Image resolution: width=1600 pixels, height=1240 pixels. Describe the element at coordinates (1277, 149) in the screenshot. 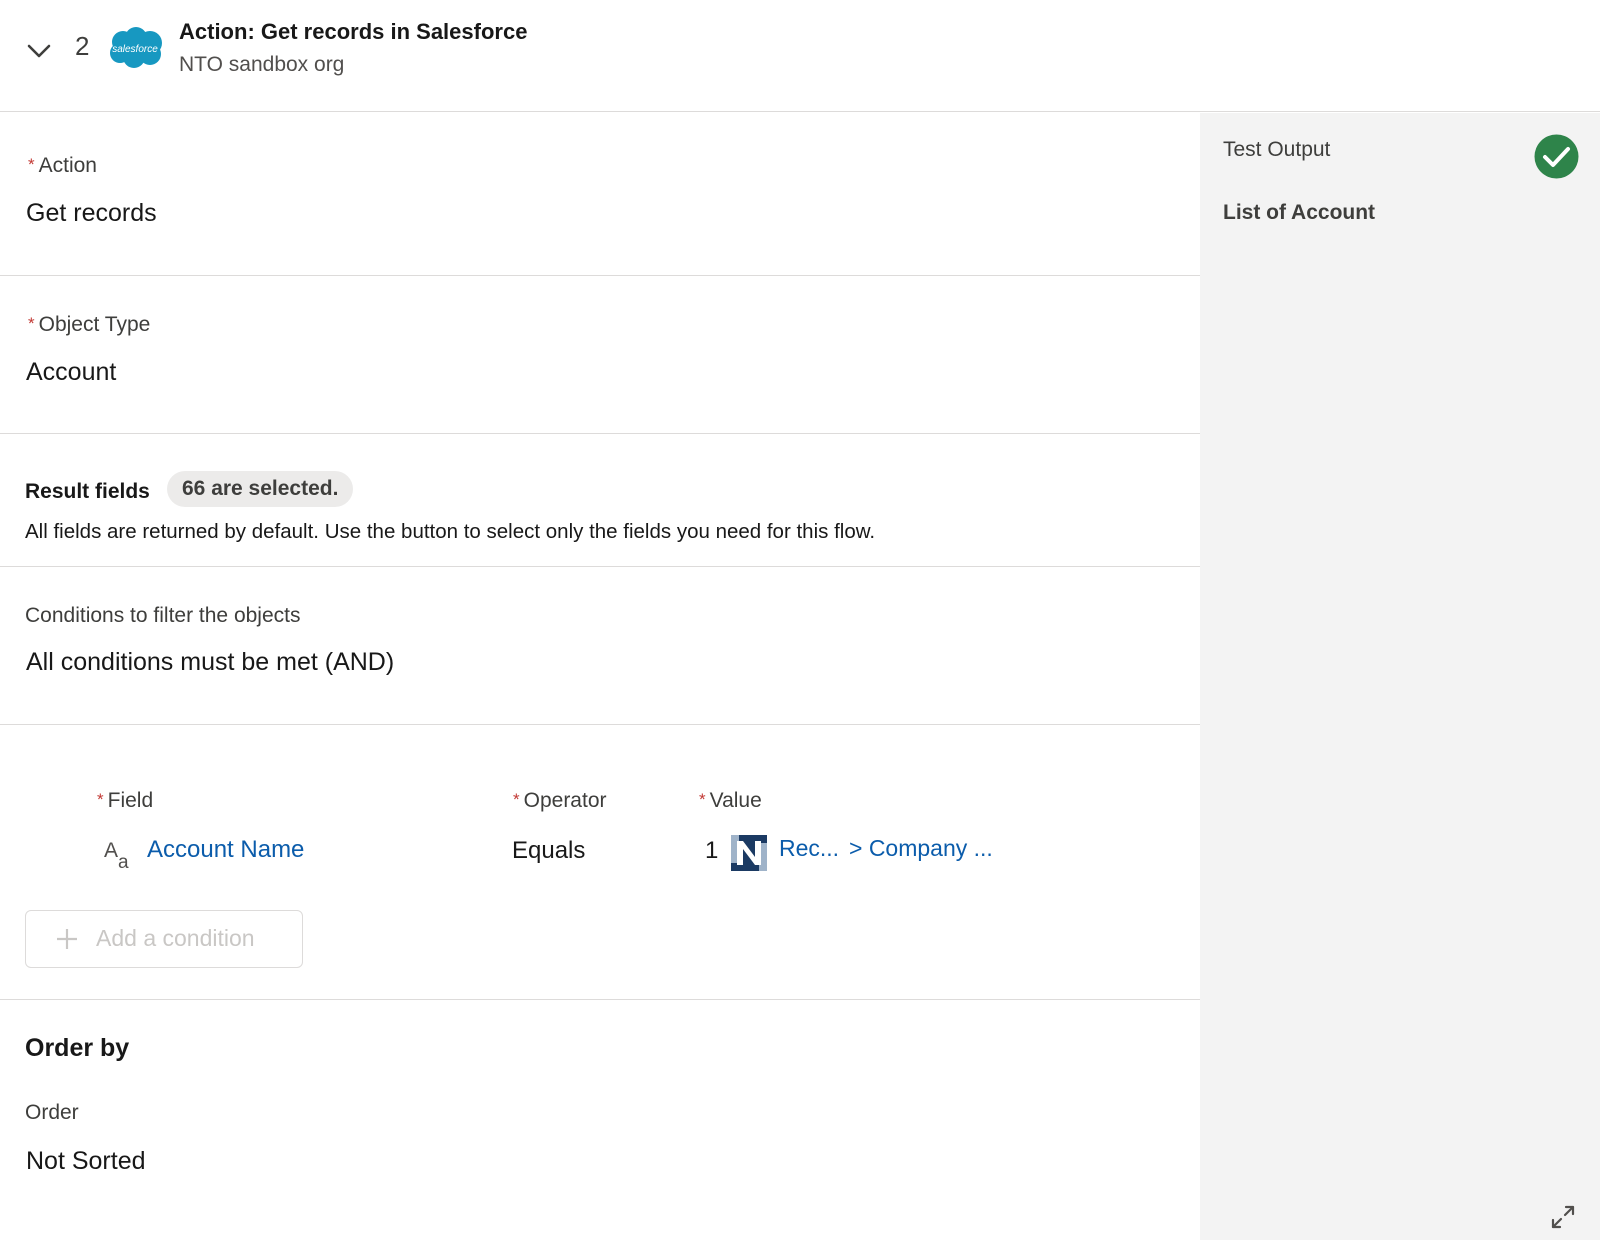

I see `test-output-label: Test Output` at that location.